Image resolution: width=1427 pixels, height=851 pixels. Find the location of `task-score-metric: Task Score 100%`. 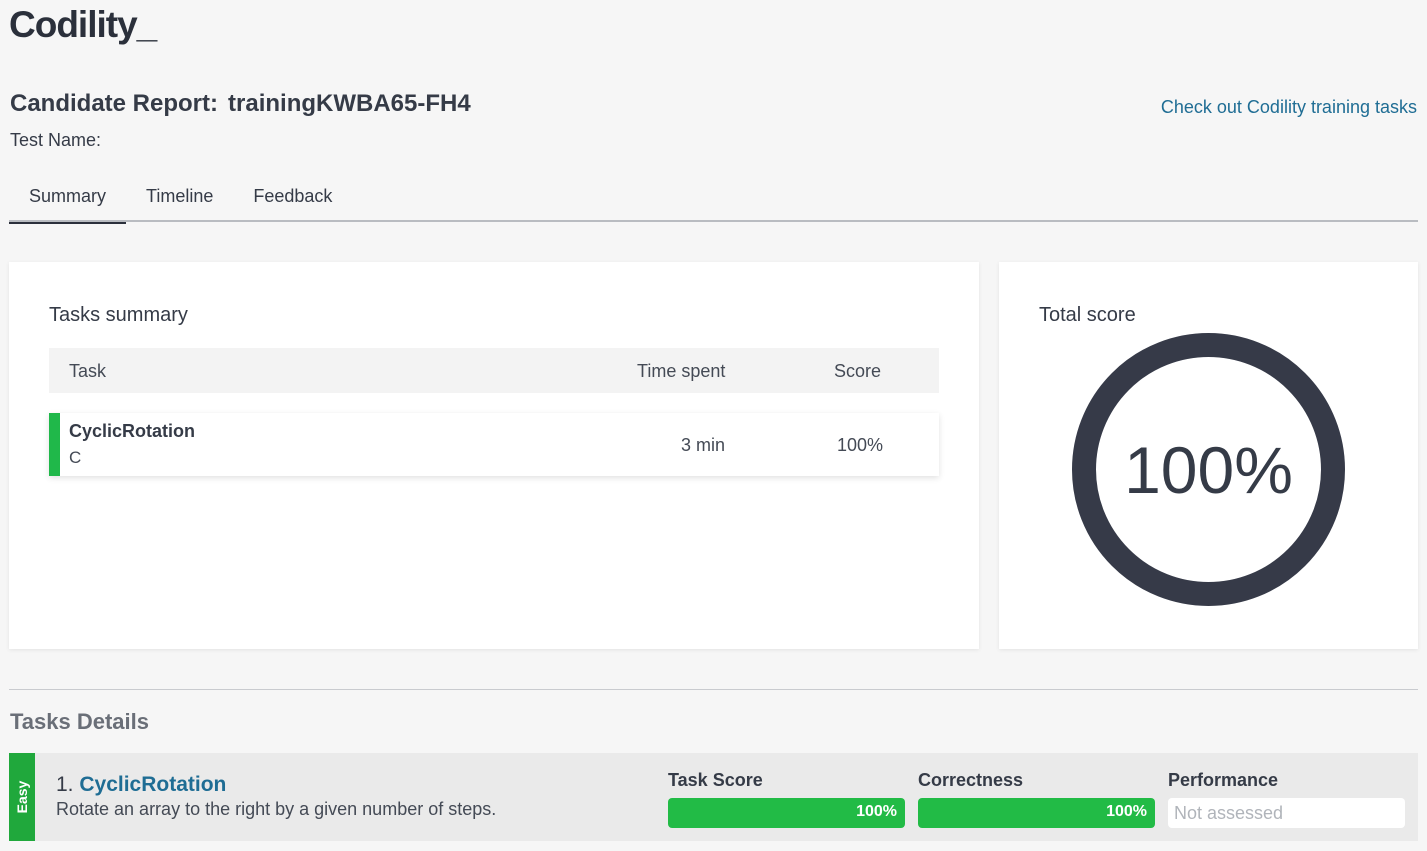

task-score-metric: Task Score 100% is located at coordinates (786, 799).